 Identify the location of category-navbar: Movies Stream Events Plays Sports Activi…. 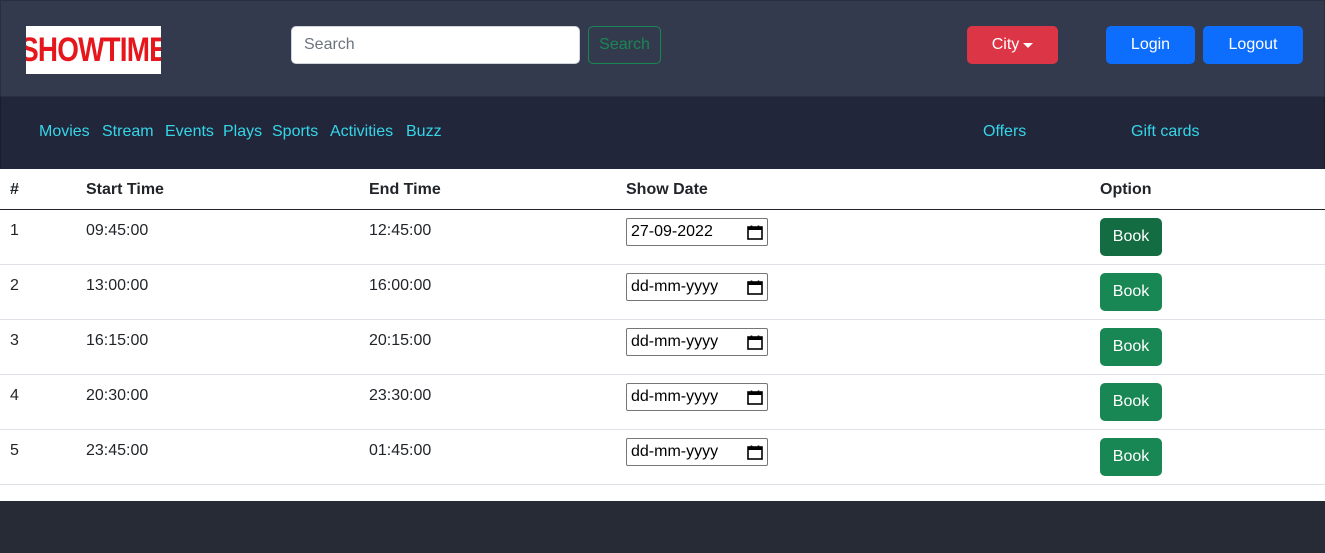
(662, 133).